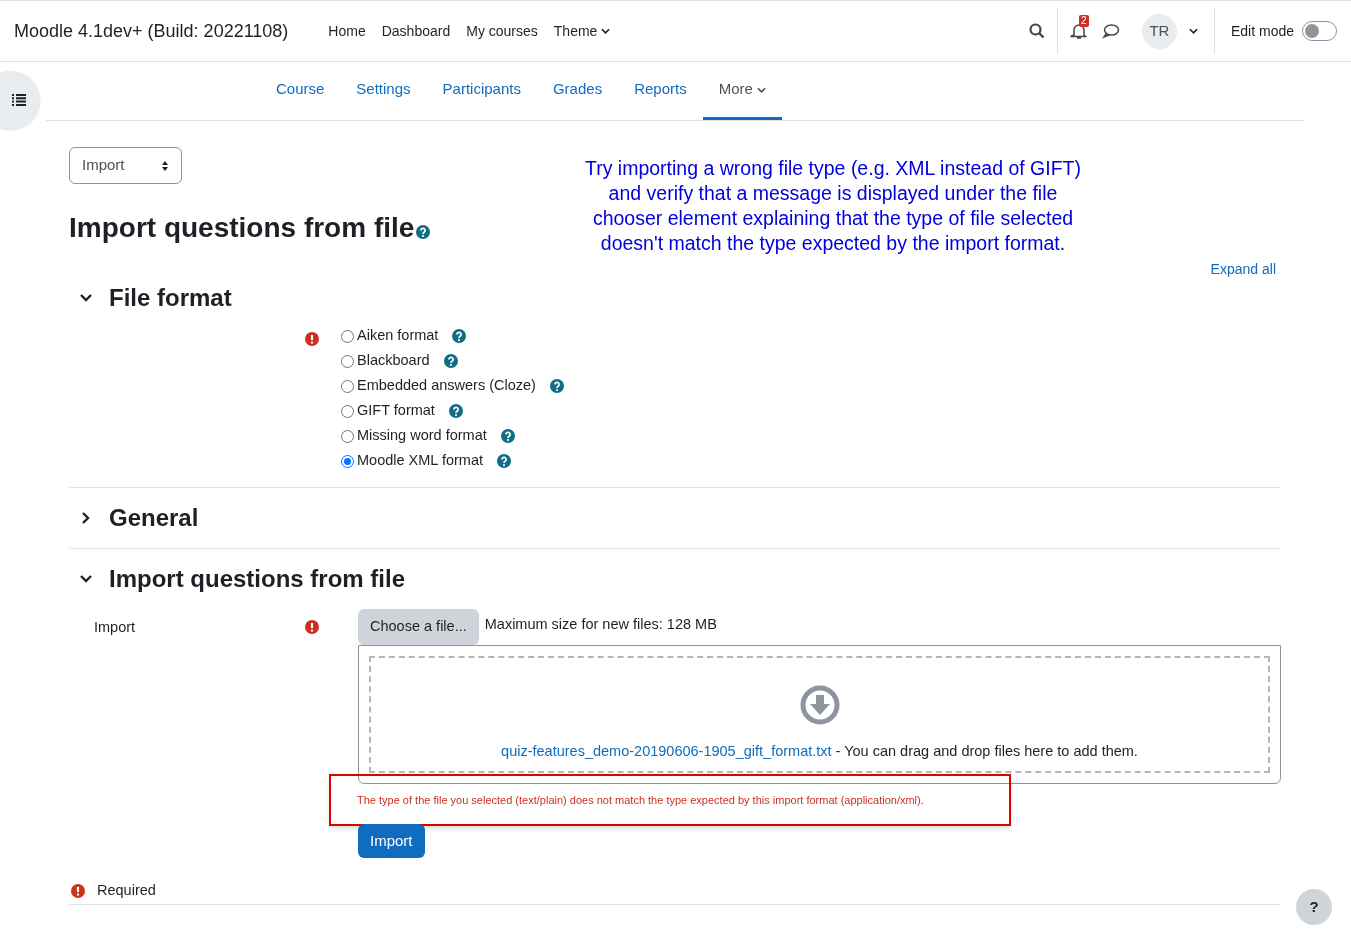 The image size is (1351, 932). What do you see at coordinates (660, 91) in the screenshot?
I see `course-nav-tab: Reports` at bounding box center [660, 91].